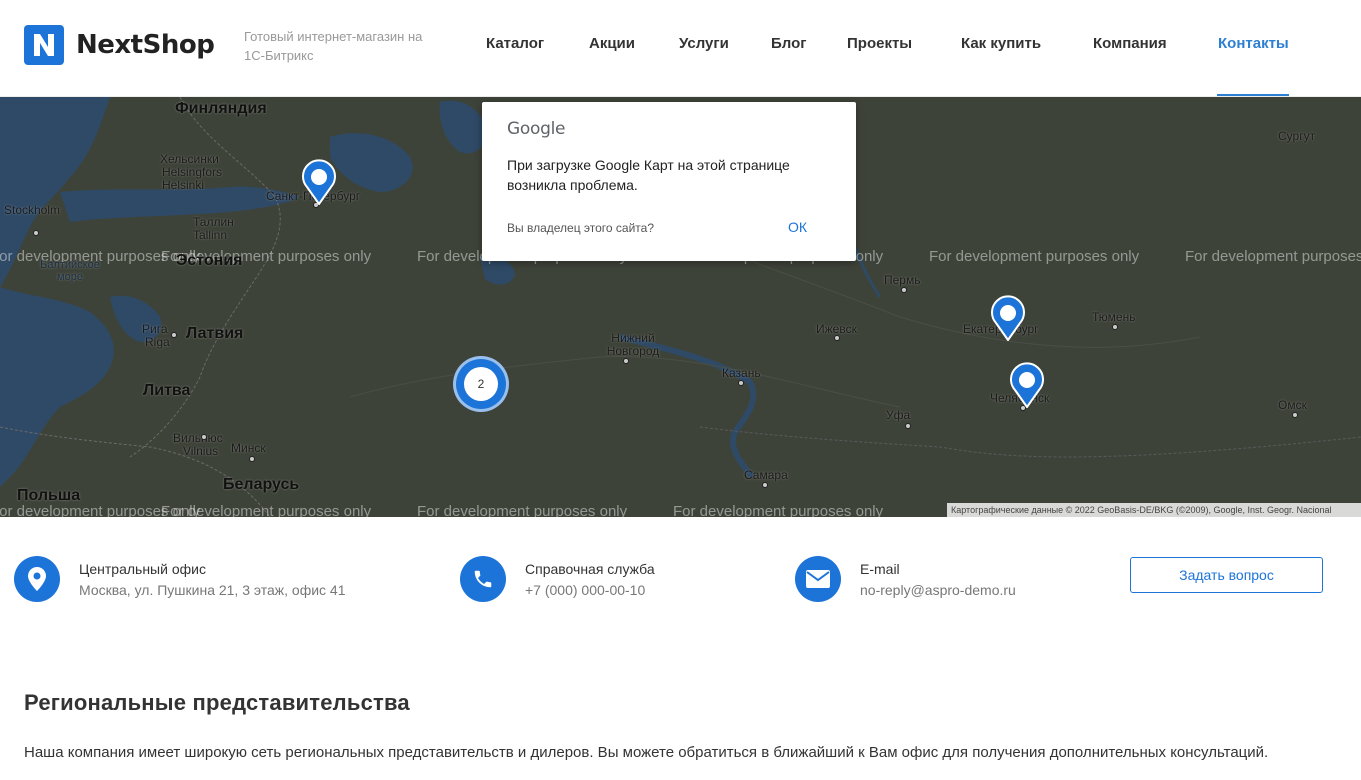  Describe the element at coordinates (142, 569) in the screenshot. I see `office-label: Центральный офис` at that location.